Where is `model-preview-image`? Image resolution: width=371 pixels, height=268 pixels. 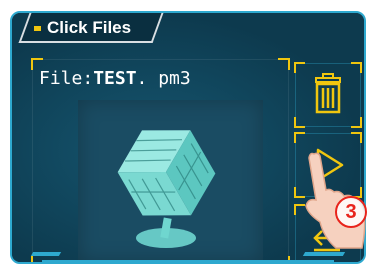 model-preview-image is located at coordinates (166, 189).